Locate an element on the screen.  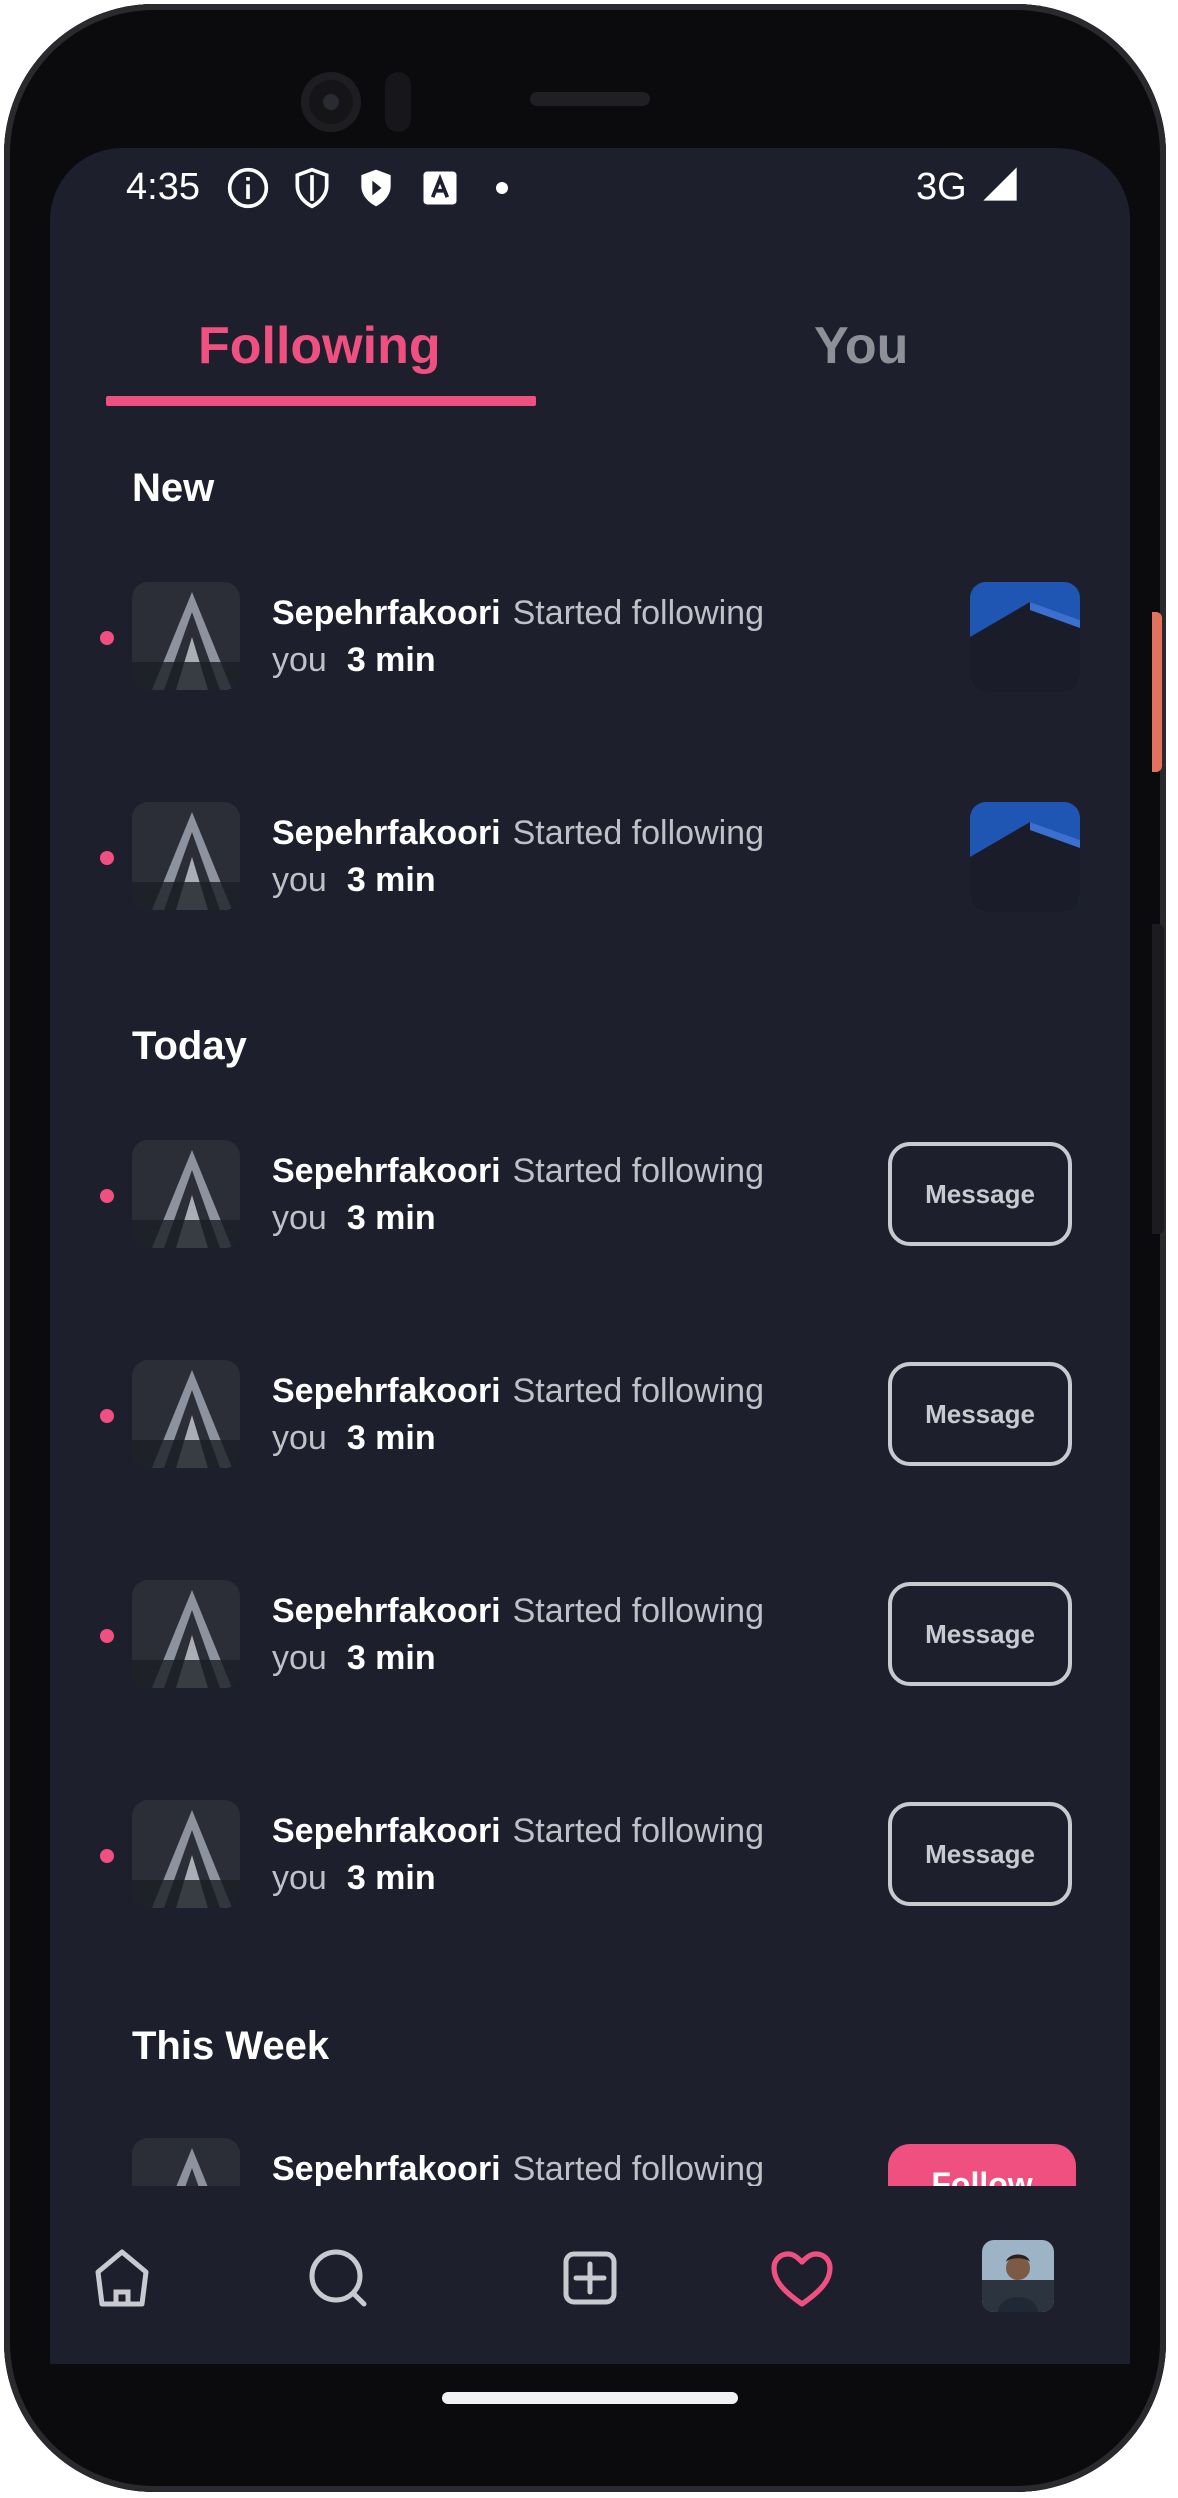
heart-icon is located at coordinates (802, 2279).